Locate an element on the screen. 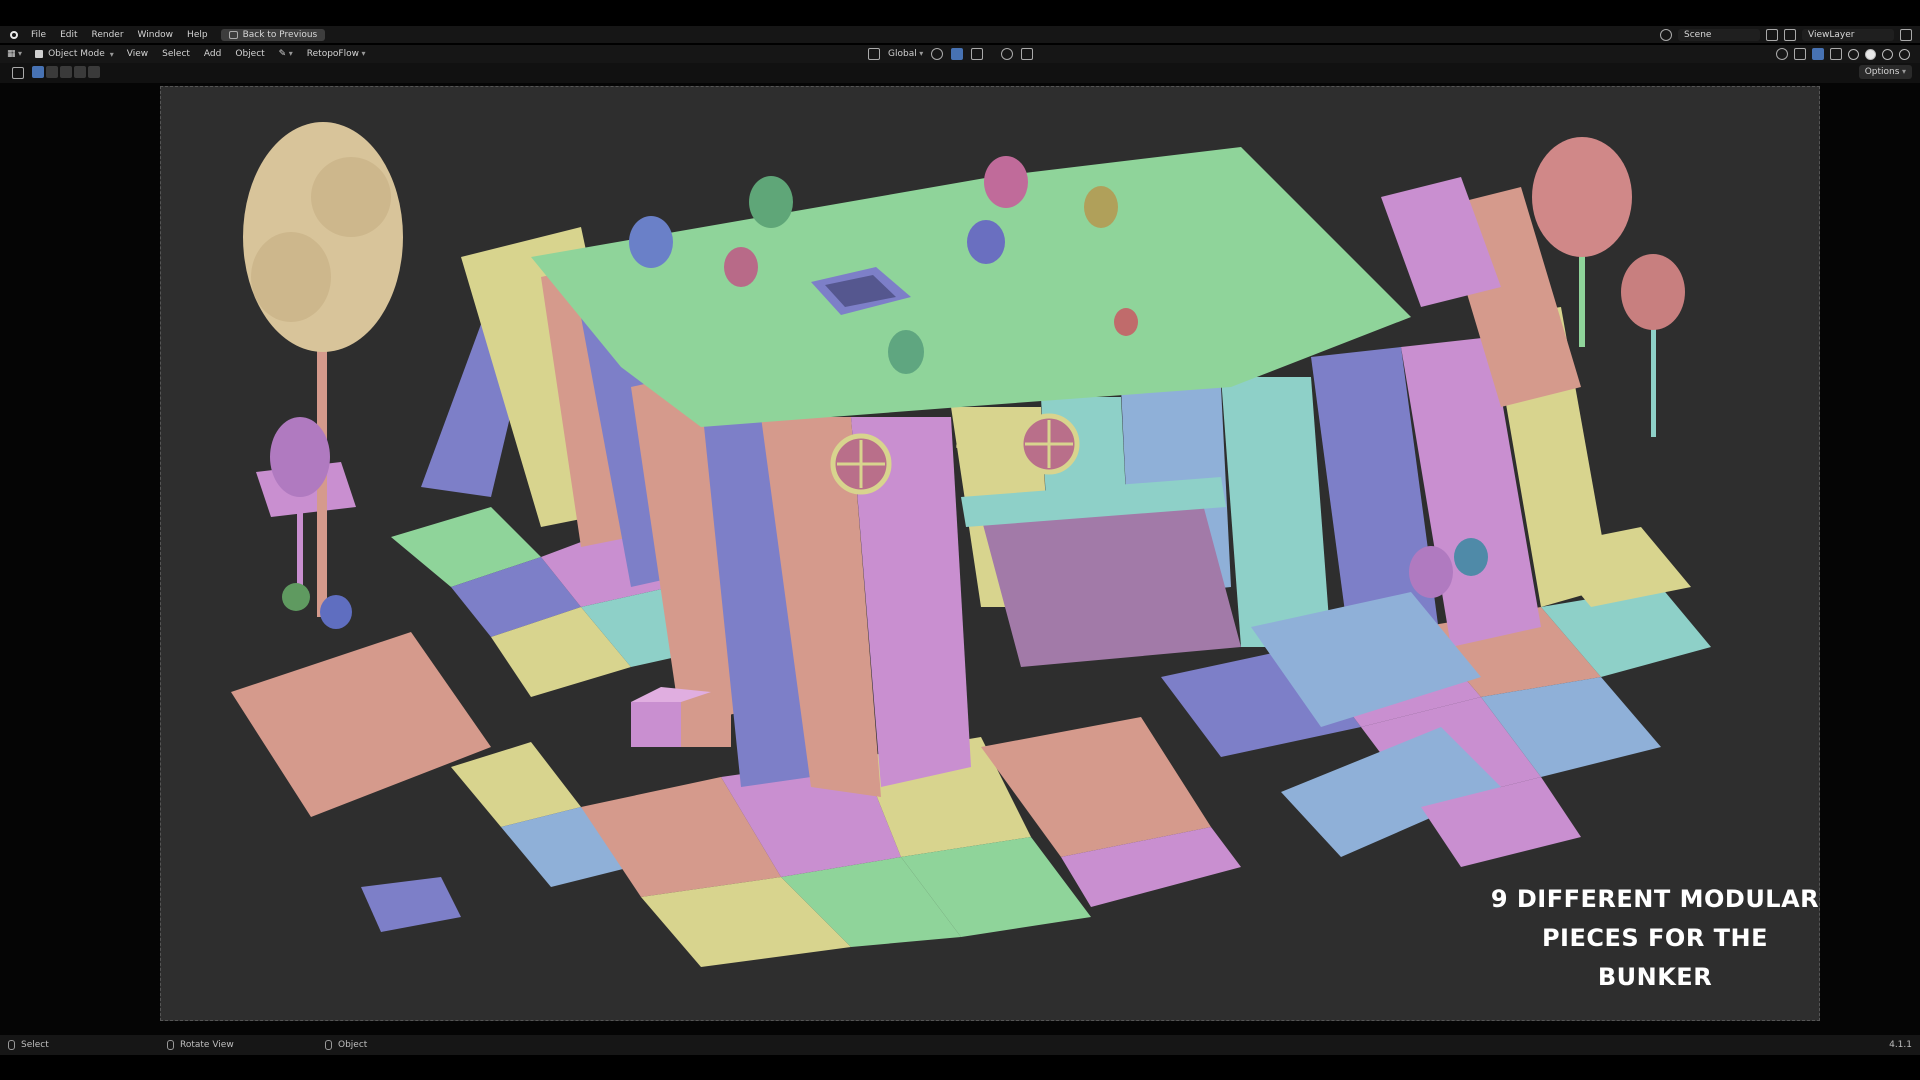 This screenshot has width=1920, height=1080. menu-file: File is located at coordinates (38, 35).